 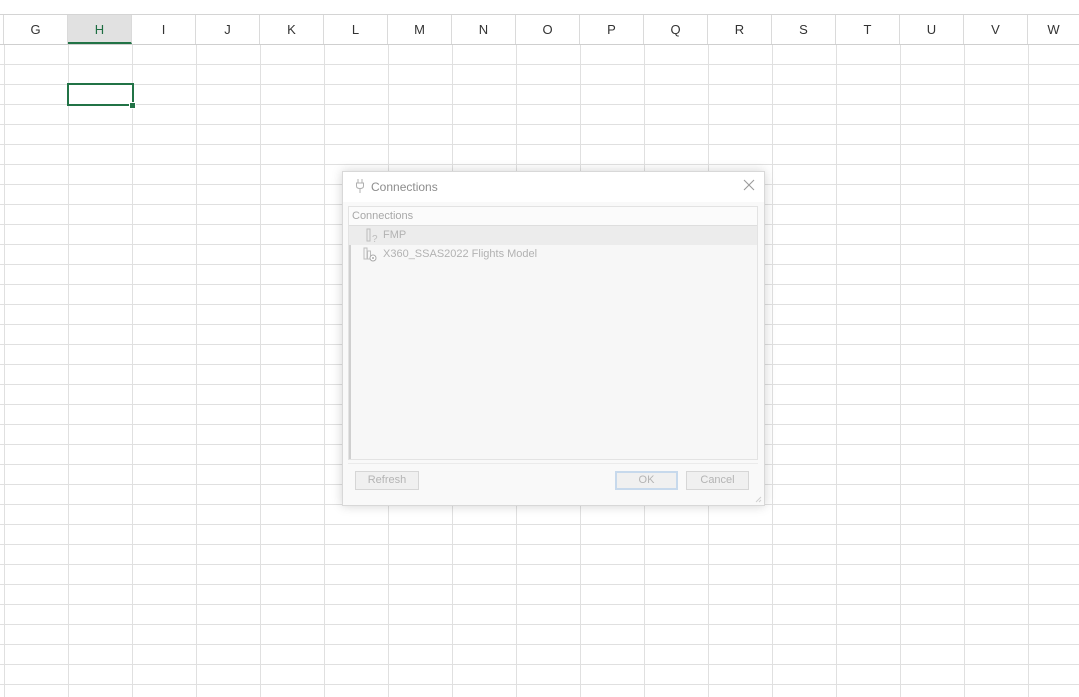 What do you see at coordinates (676, 29) in the screenshot?
I see `column-header-Q: Q` at bounding box center [676, 29].